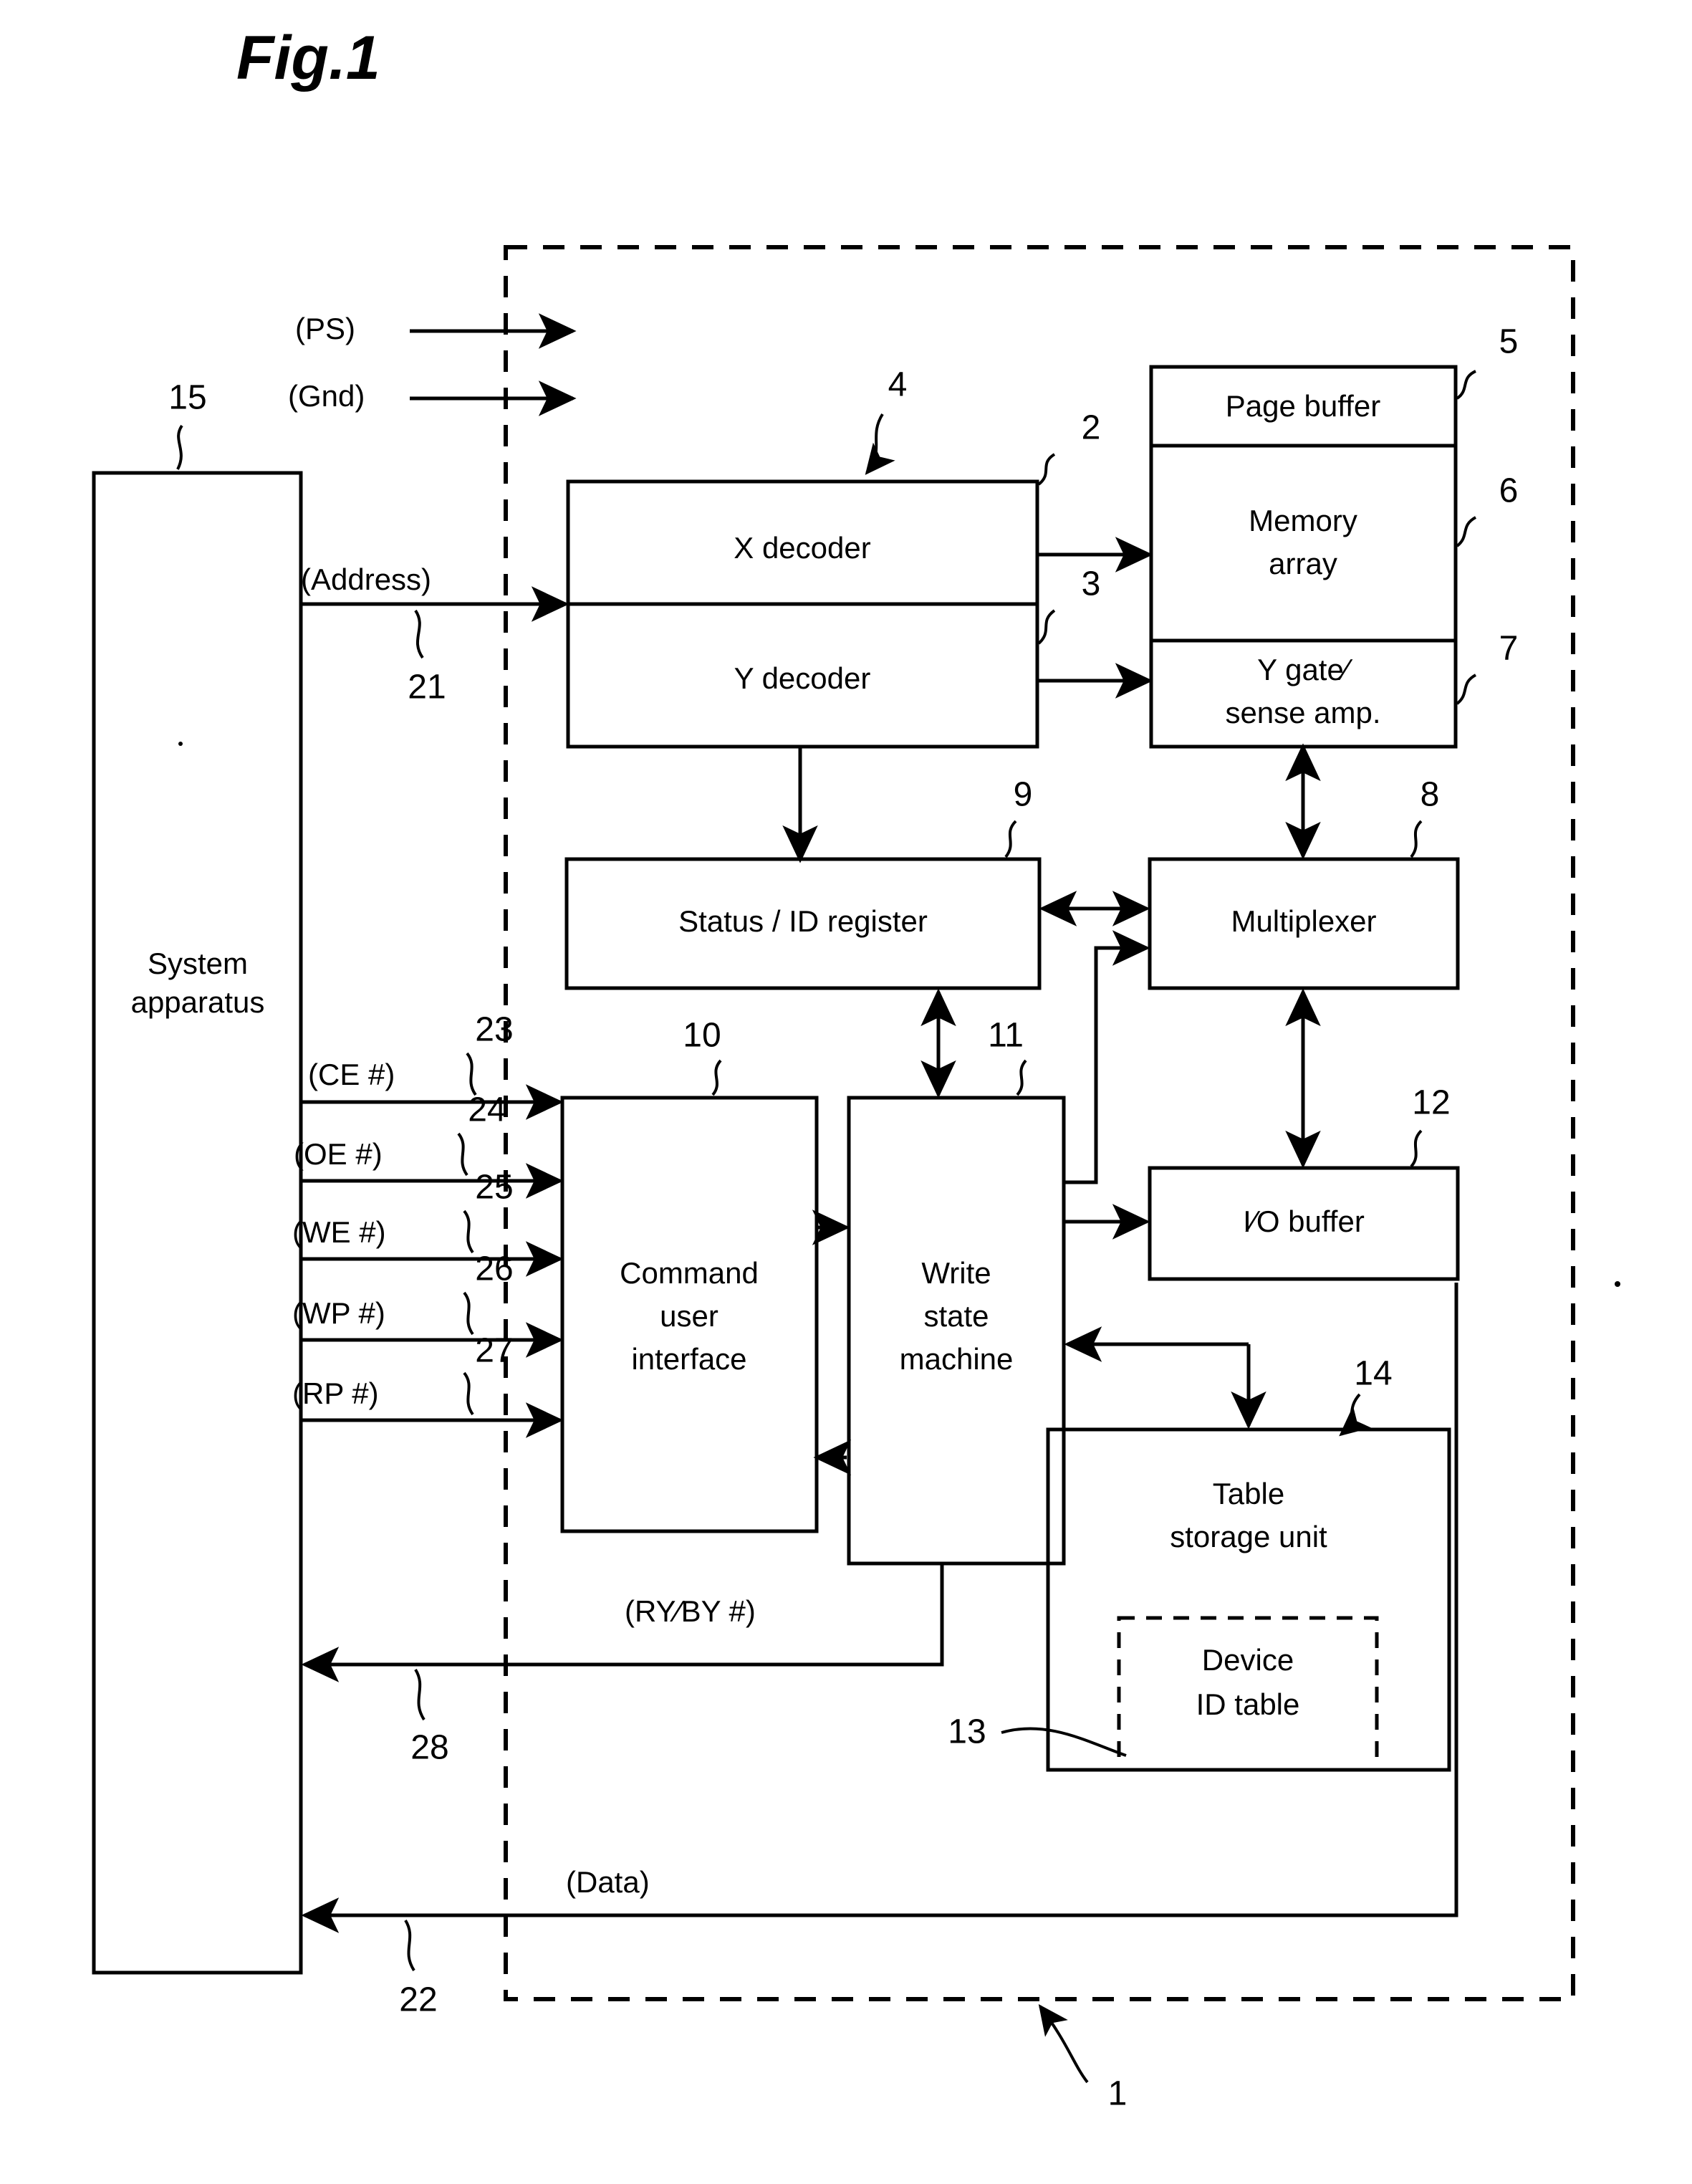 The width and height of the screenshot is (1692, 2184). What do you see at coordinates (1430, 795) in the screenshot?
I see `ref-8: 8` at bounding box center [1430, 795].